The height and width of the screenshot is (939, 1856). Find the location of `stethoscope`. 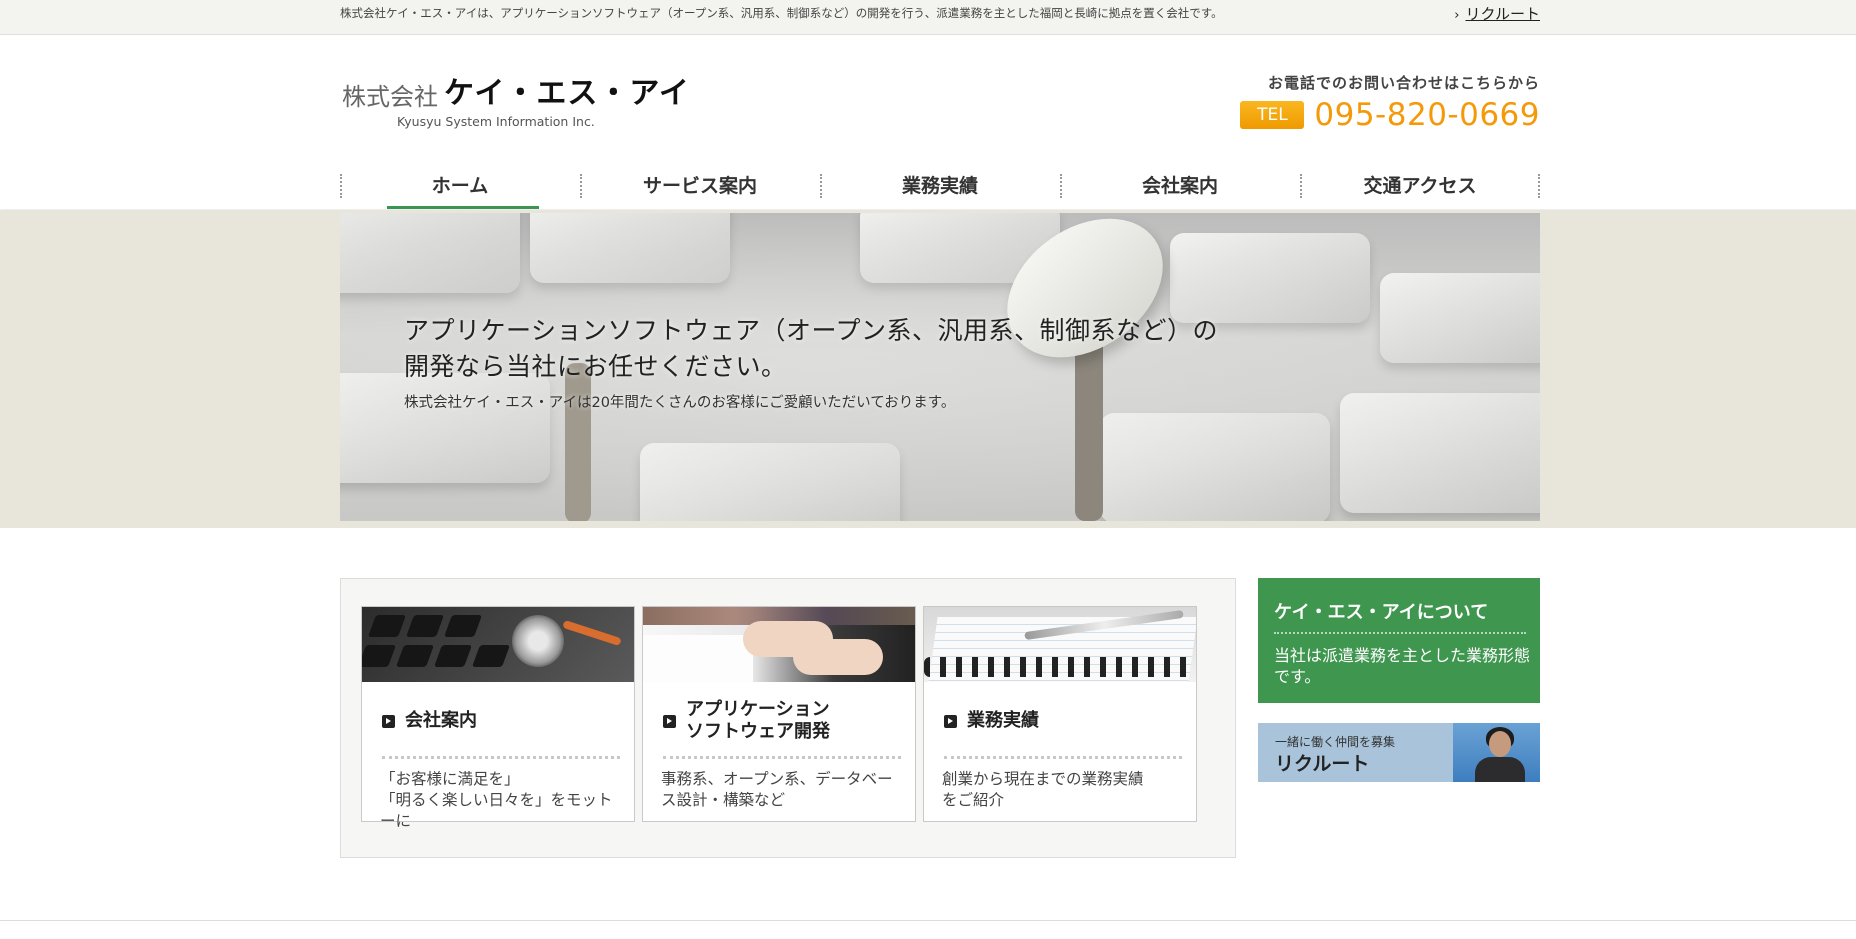

stethoscope is located at coordinates (538, 641).